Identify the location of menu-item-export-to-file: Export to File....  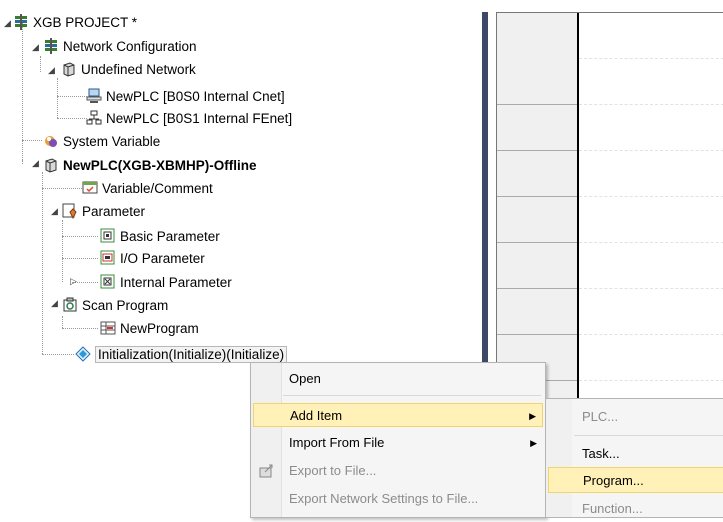
(398, 471).